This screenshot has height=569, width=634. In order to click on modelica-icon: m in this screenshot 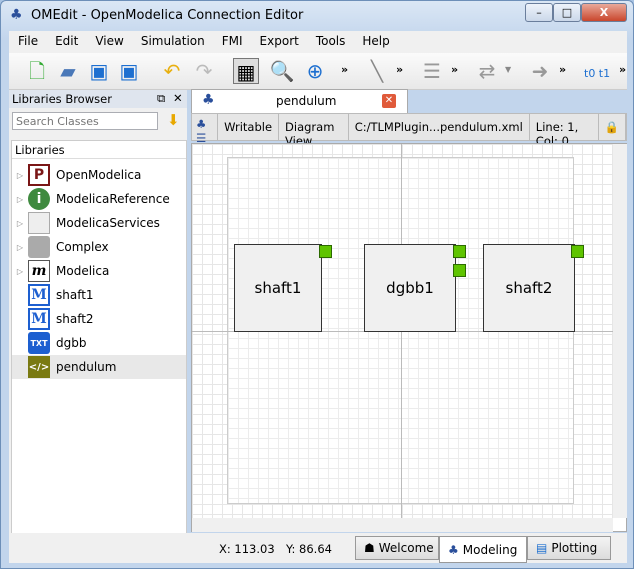, I will do `click(39, 271)`.